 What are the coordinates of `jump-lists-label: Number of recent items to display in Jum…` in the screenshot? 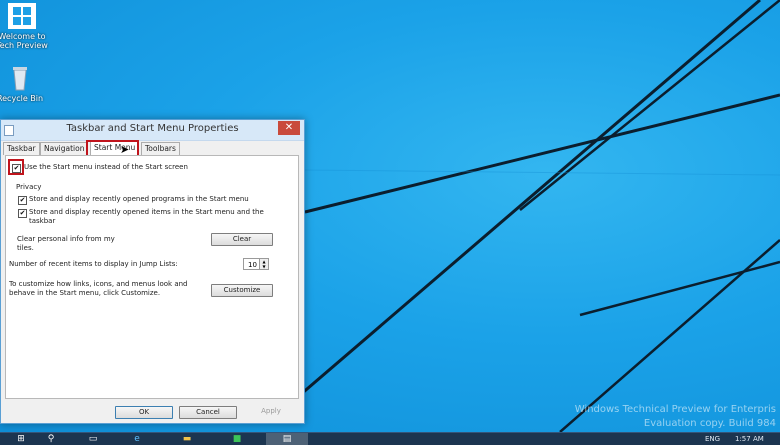 It's located at (93, 264).